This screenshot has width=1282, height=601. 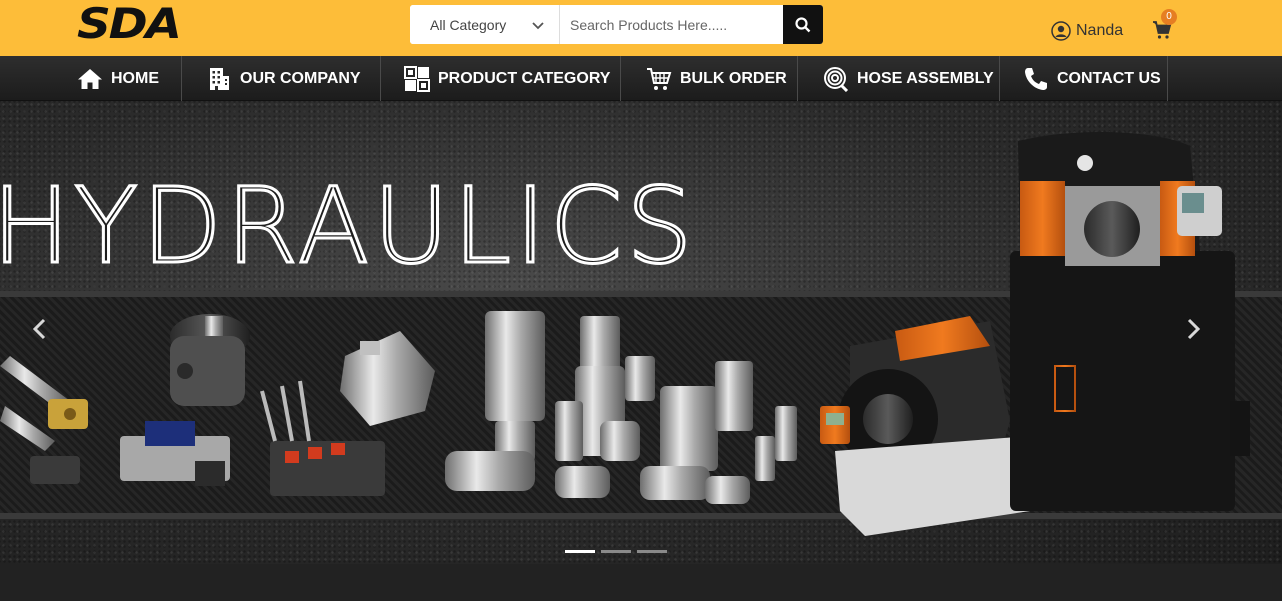 What do you see at coordinates (1109, 78) in the screenshot?
I see `nav-label-contact-us: CONTACT US` at bounding box center [1109, 78].